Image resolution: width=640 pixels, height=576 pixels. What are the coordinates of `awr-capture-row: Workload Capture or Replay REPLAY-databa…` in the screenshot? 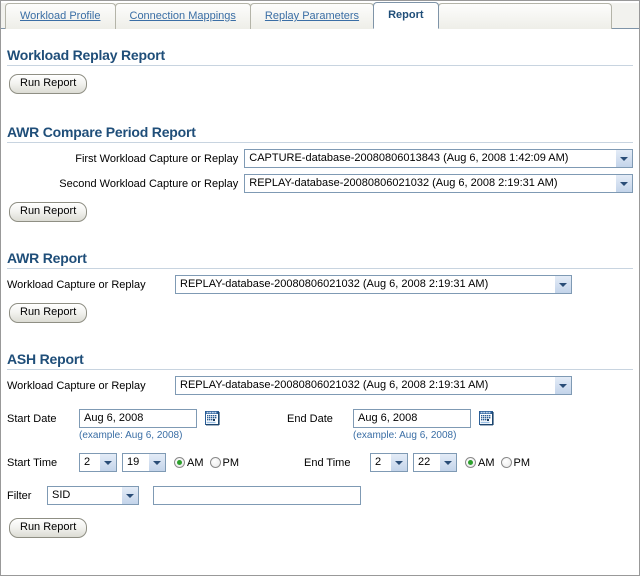 It's located at (320, 284).